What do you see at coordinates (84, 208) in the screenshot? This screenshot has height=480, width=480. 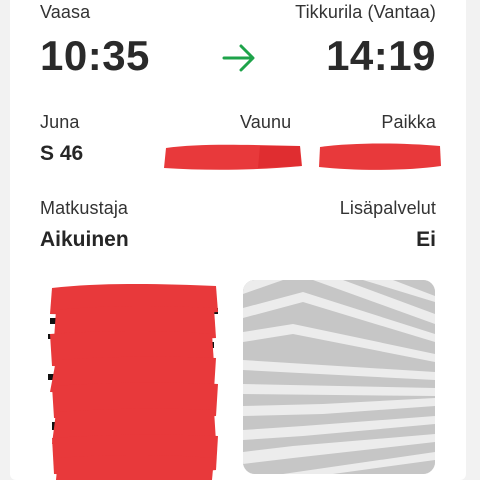 I see `passenger-label: Matkustaja` at bounding box center [84, 208].